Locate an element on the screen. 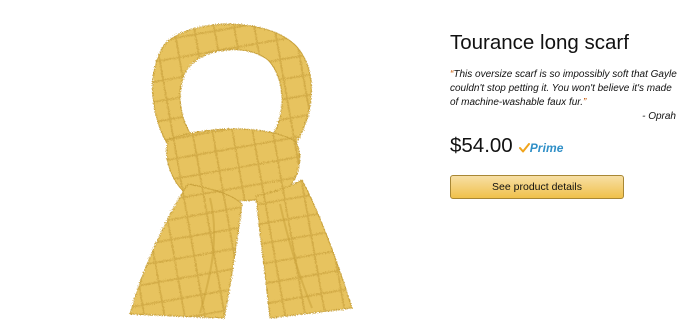 Image resolution: width=700 pixels, height=327 pixels. prime-label: Prime is located at coordinates (546, 148).